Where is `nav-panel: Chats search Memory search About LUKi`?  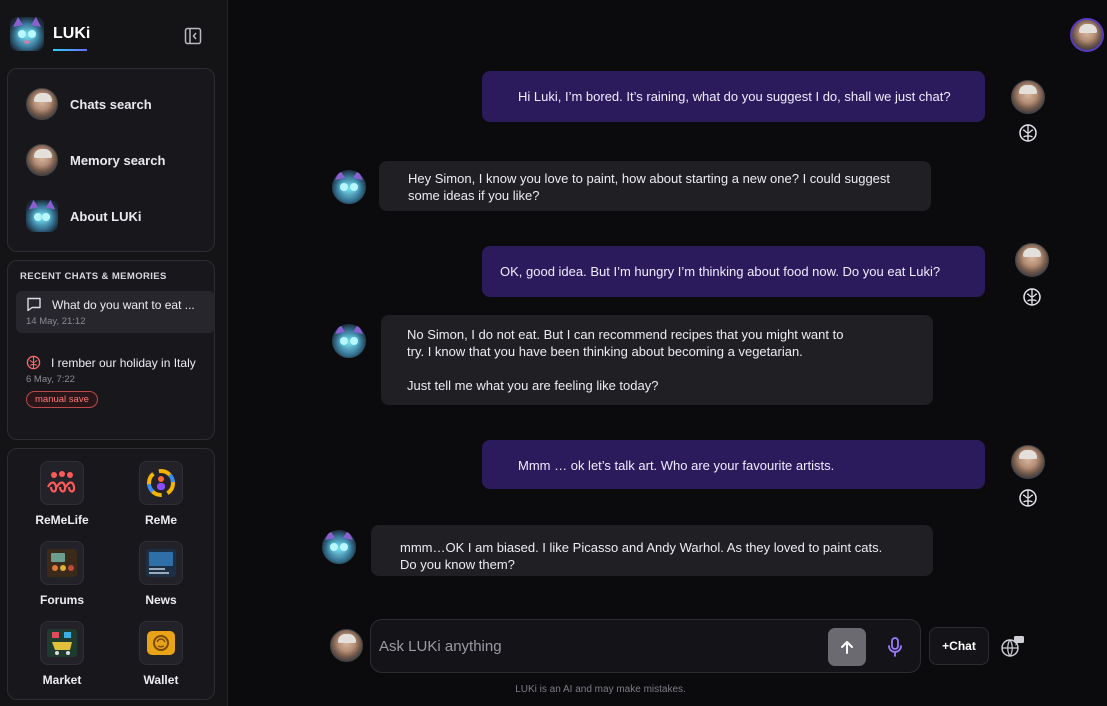
nav-panel: Chats search Memory search About LUKi is located at coordinates (111, 160).